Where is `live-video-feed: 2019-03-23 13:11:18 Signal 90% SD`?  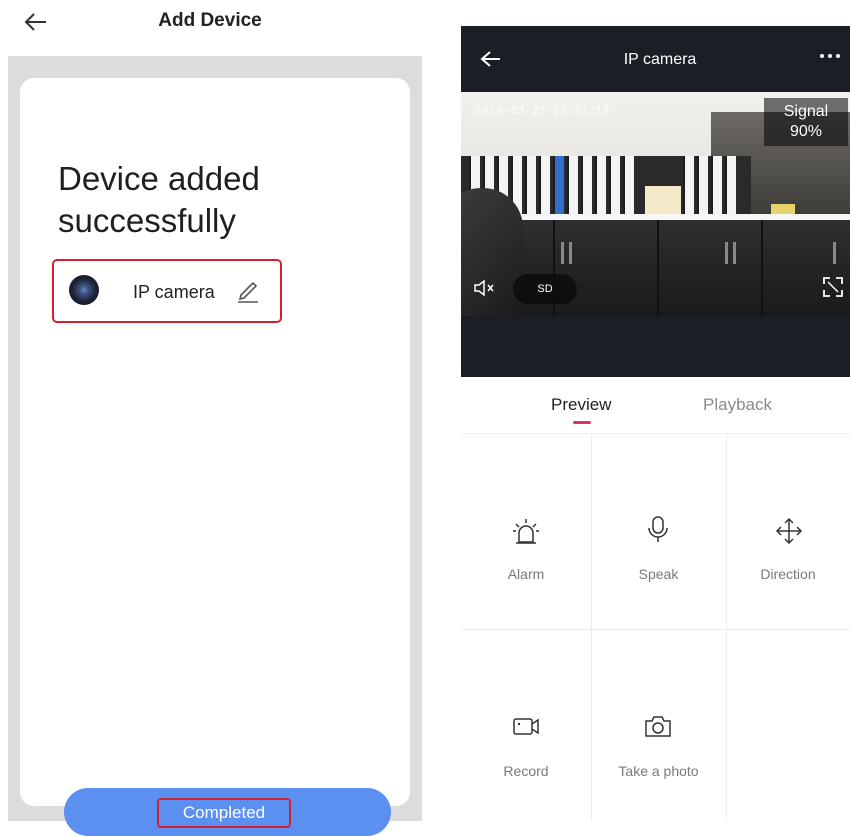 live-video-feed: 2019-03-23 13:11:18 Signal 90% SD is located at coordinates (655, 204).